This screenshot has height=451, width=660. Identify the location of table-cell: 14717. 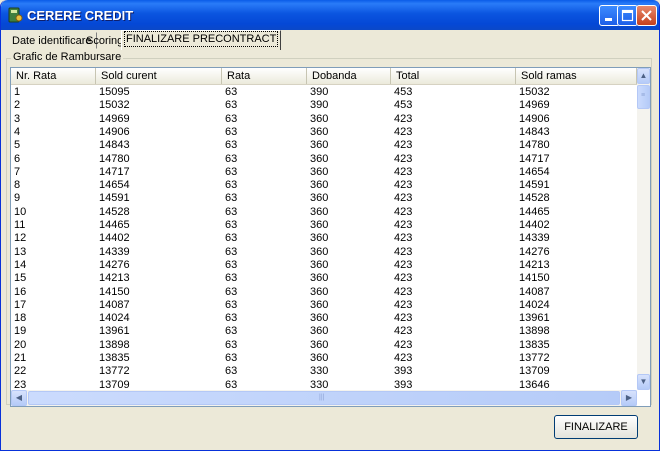
(534, 158).